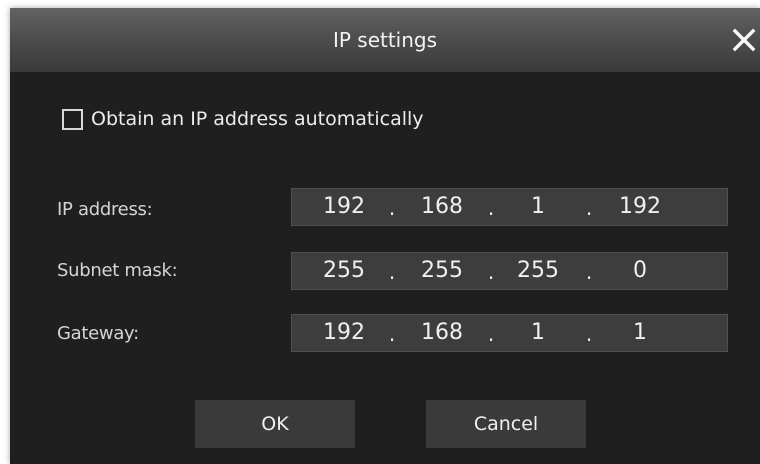  Describe the element at coordinates (442, 207) in the screenshot. I see `ip-address-octet-2: 168` at that location.